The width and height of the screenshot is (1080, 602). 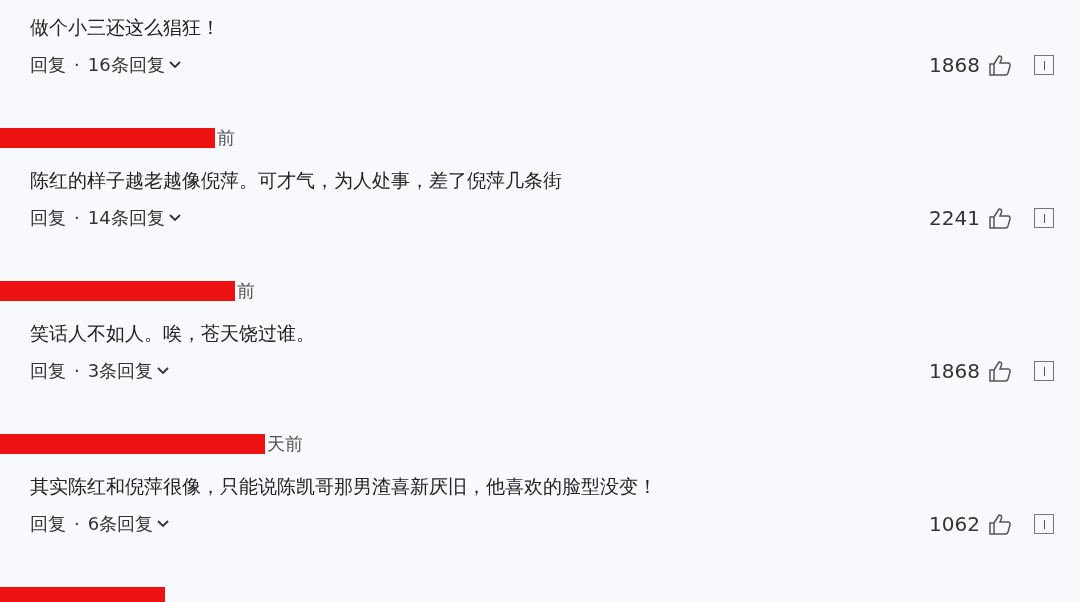 What do you see at coordinates (173, 333) in the screenshot?
I see `comment-text: 笑话人不如人。唉，苍天饶过谁。` at bounding box center [173, 333].